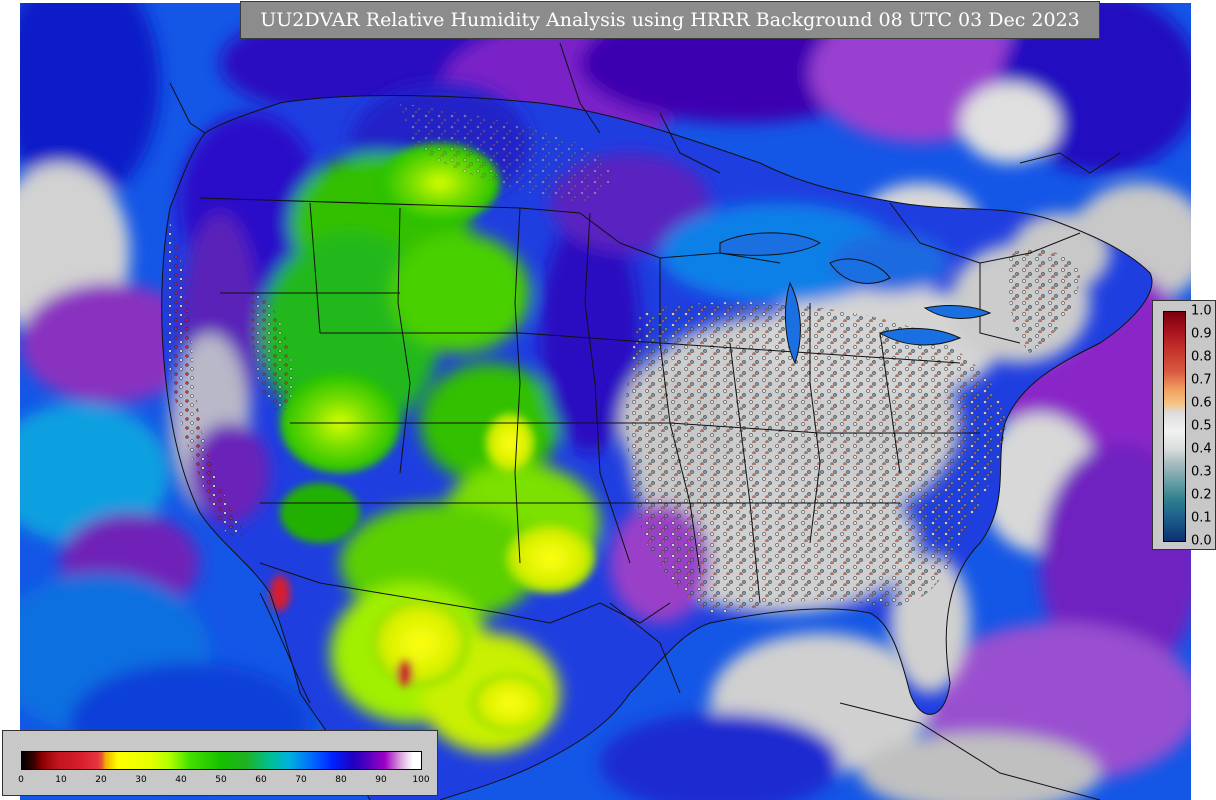 The height and width of the screenshot is (800, 1216). I want to click on rh-tick-label: 60, so click(261, 780).